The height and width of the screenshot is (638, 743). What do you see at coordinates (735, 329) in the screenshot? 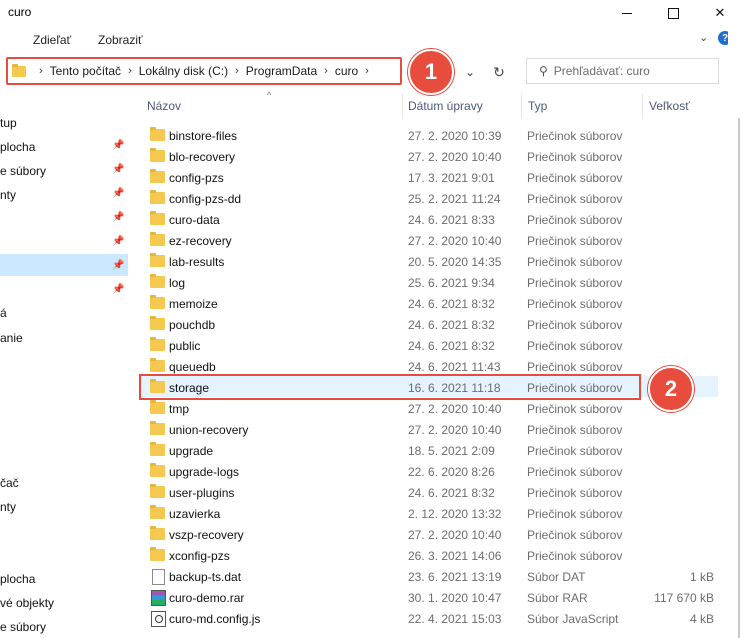
I see `vertical-scrollbar` at bounding box center [735, 329].